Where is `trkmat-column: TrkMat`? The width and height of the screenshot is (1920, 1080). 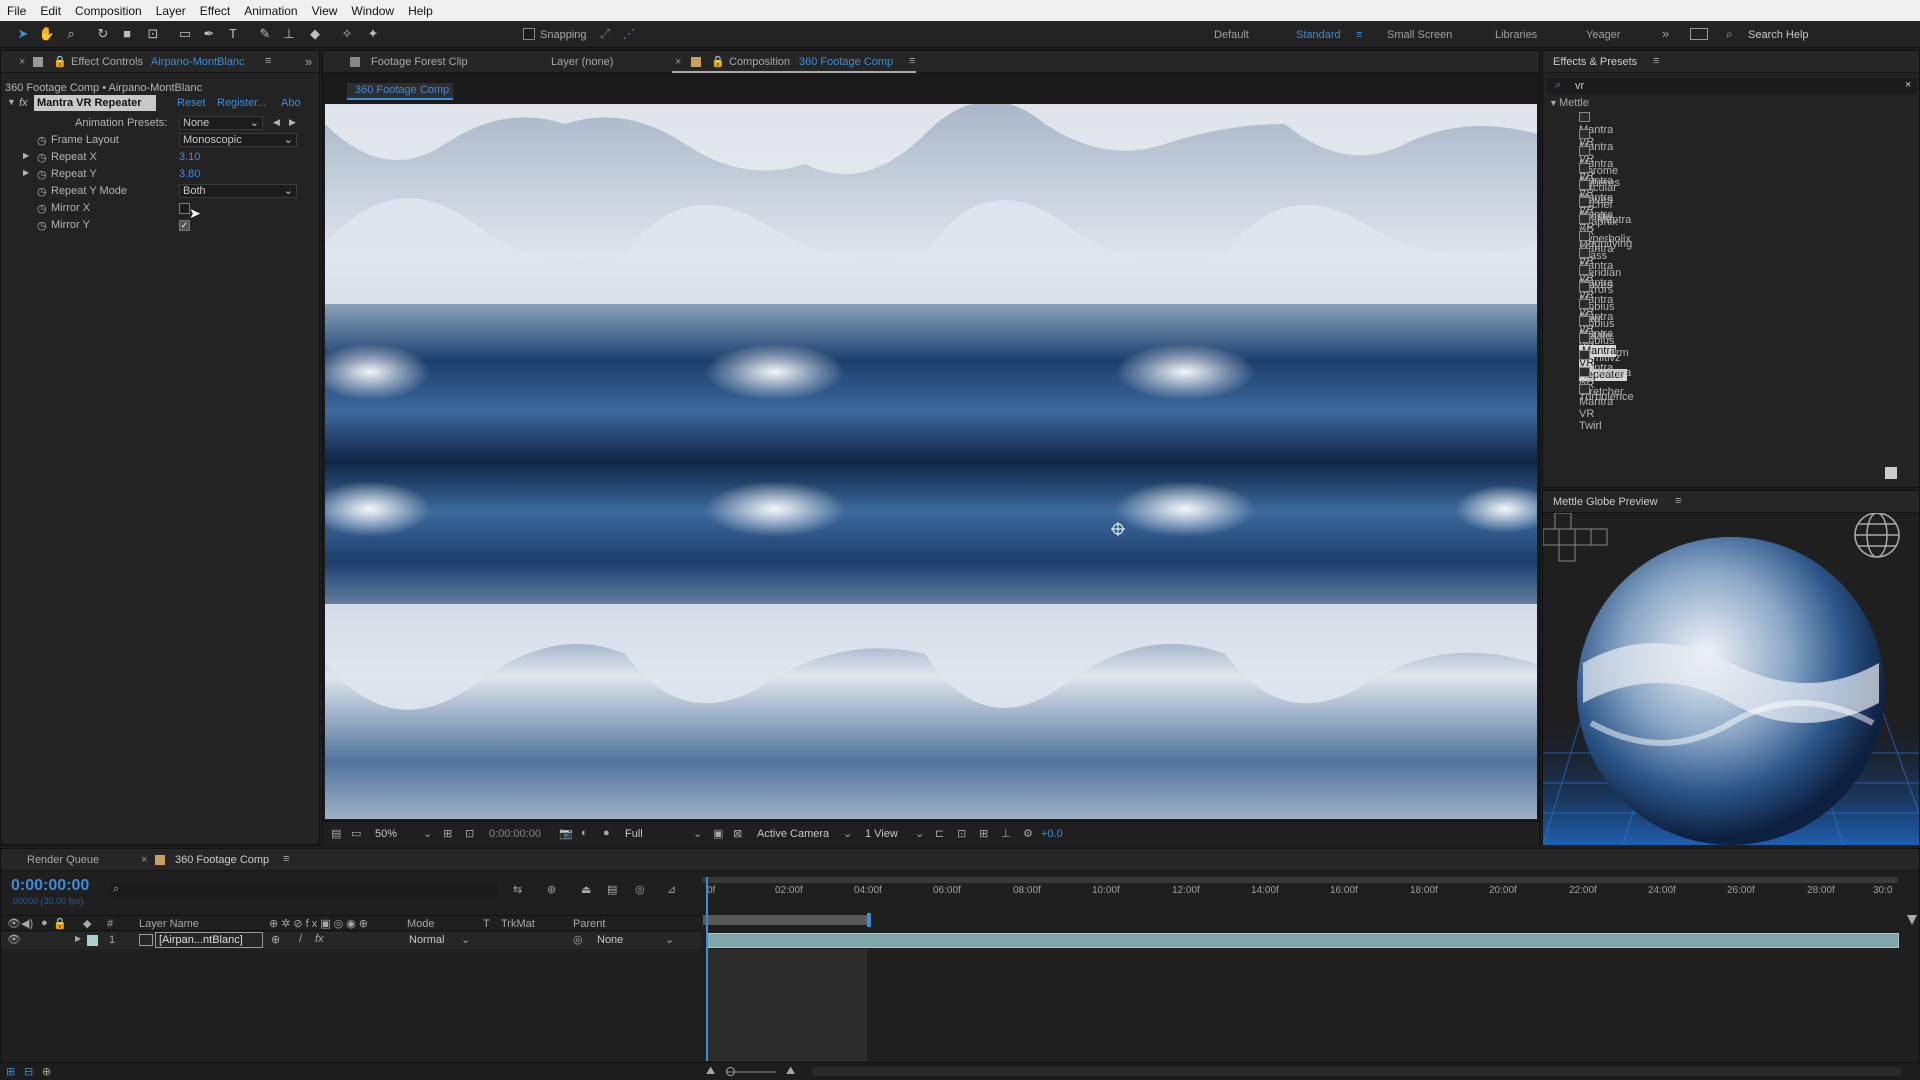 trkmat-column: TrkMat is located at coordinates (518, 924).